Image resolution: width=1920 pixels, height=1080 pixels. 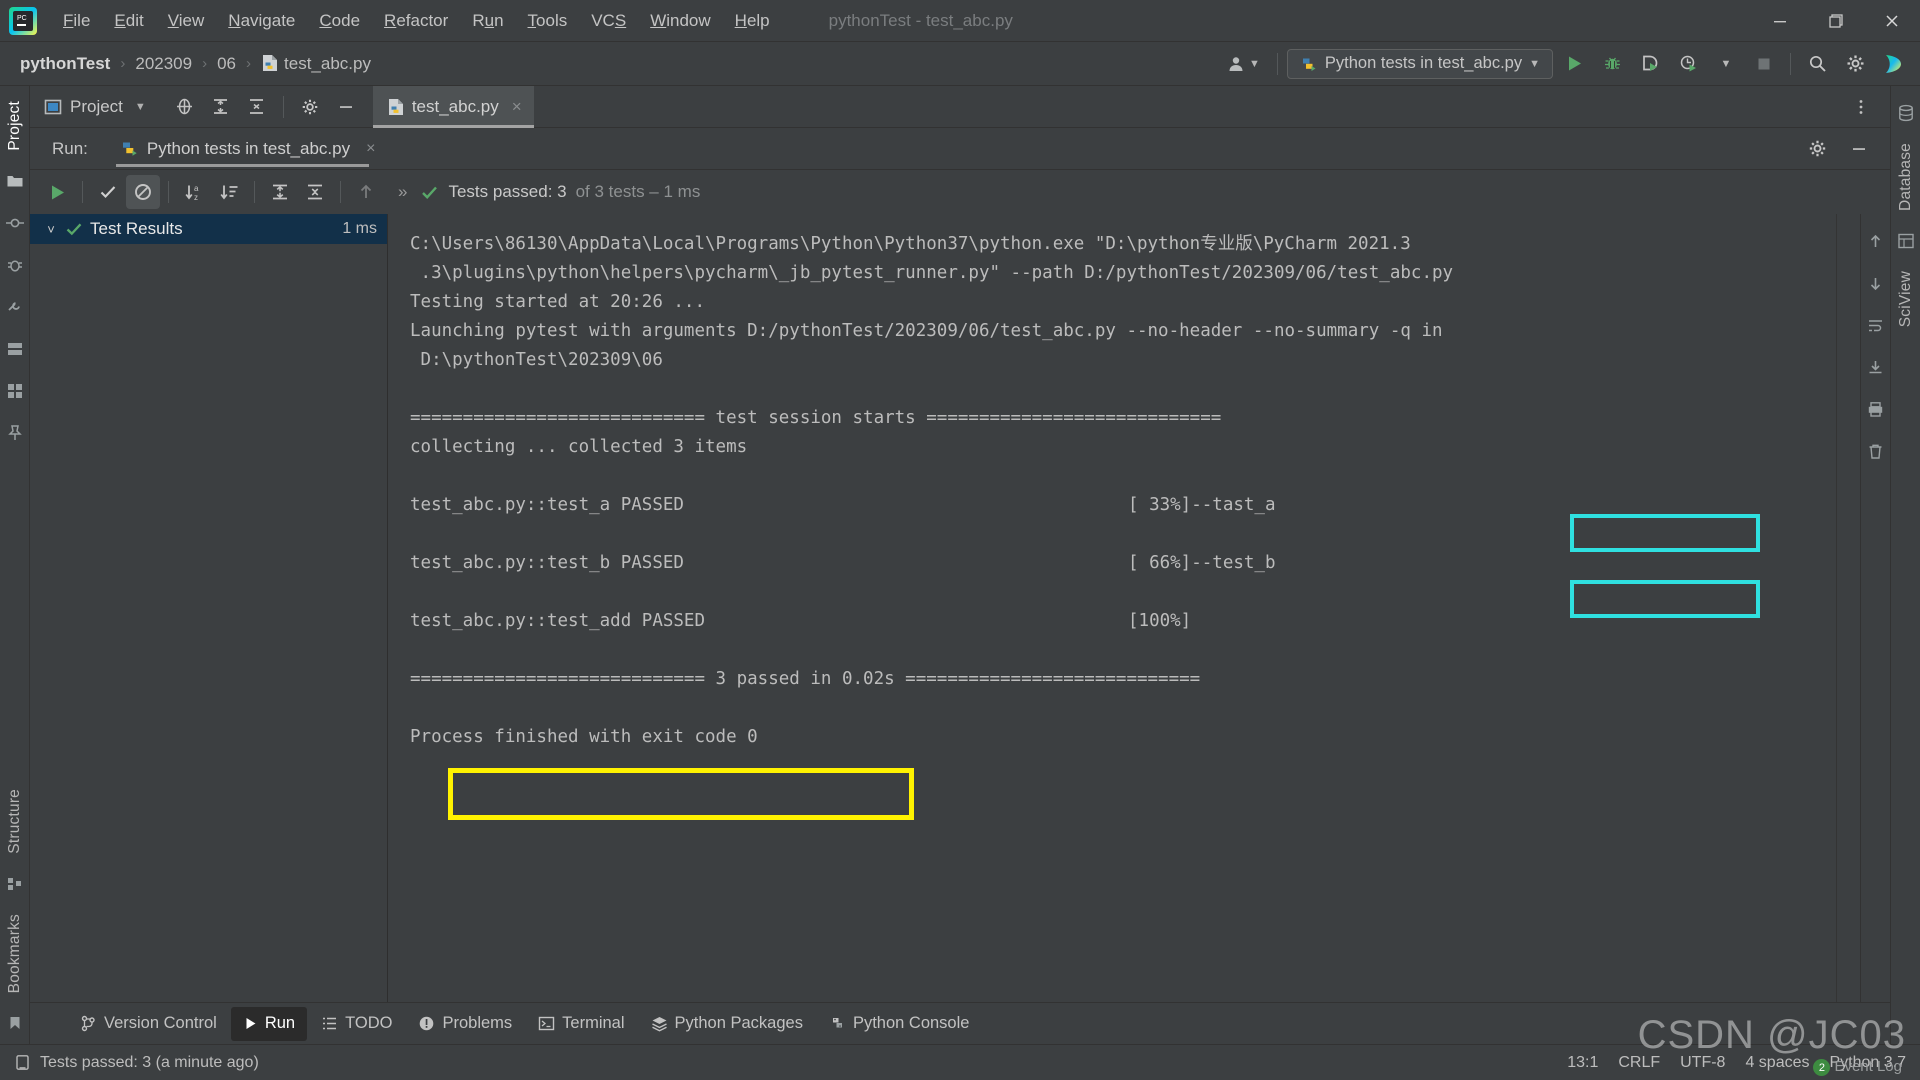 I want to click on minimize-button, so click(x=1780, y=21).